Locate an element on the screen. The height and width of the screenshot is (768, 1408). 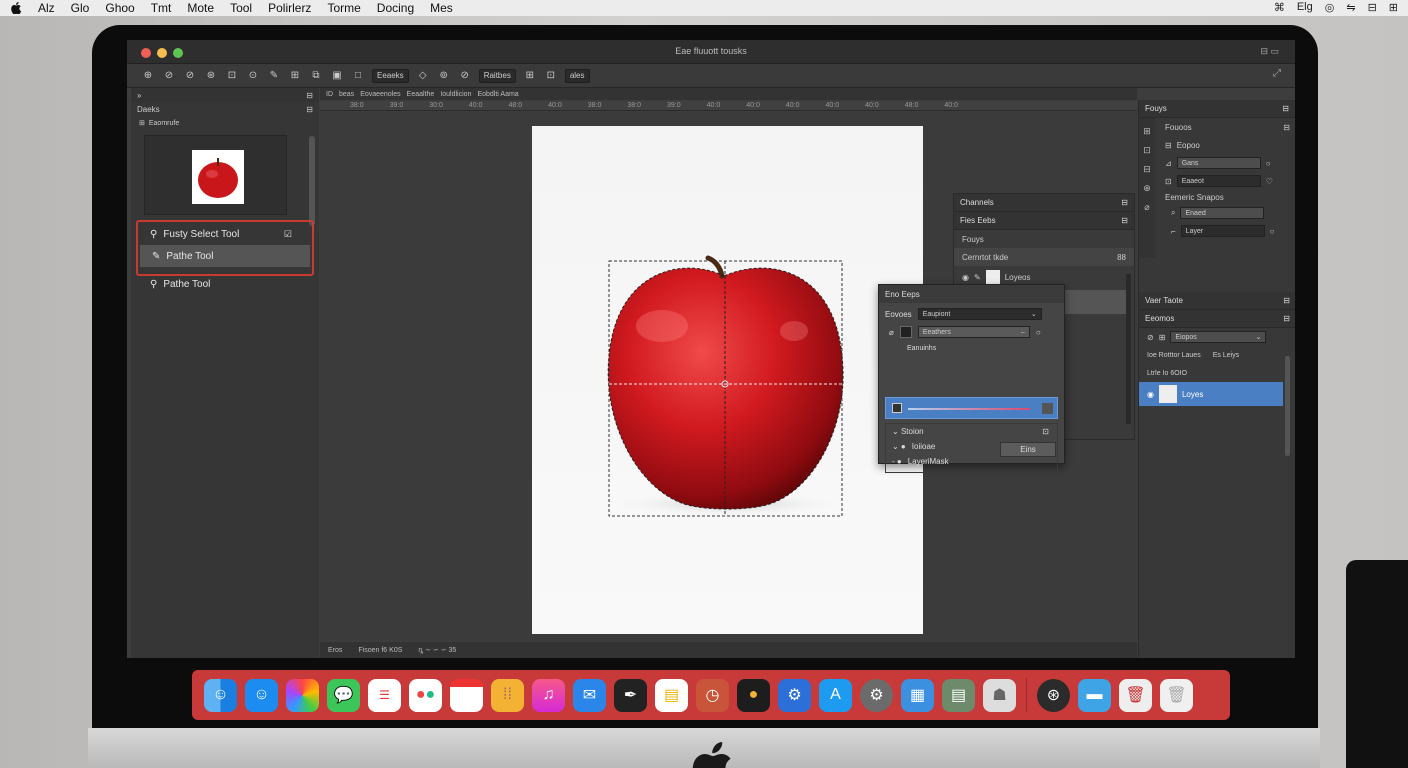
slider-track is located at coordinates (969, 409).